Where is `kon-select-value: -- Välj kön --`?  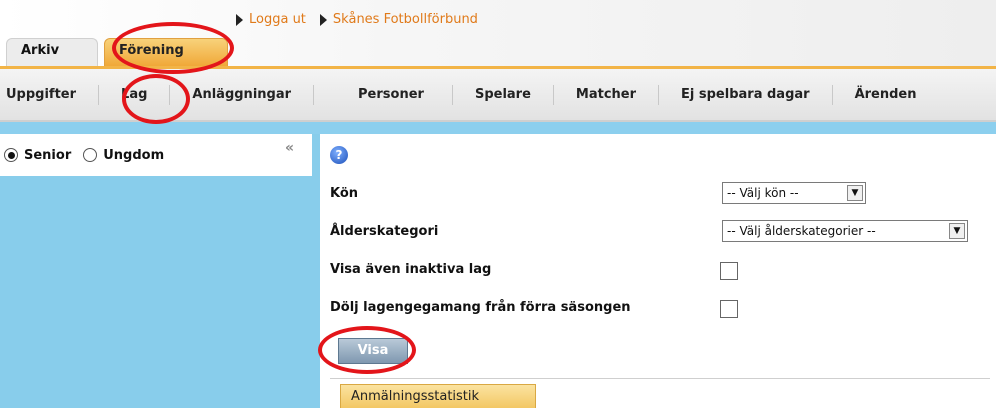
kon-select-value: -- Välj kön -- is located at coordinates (763, 193).